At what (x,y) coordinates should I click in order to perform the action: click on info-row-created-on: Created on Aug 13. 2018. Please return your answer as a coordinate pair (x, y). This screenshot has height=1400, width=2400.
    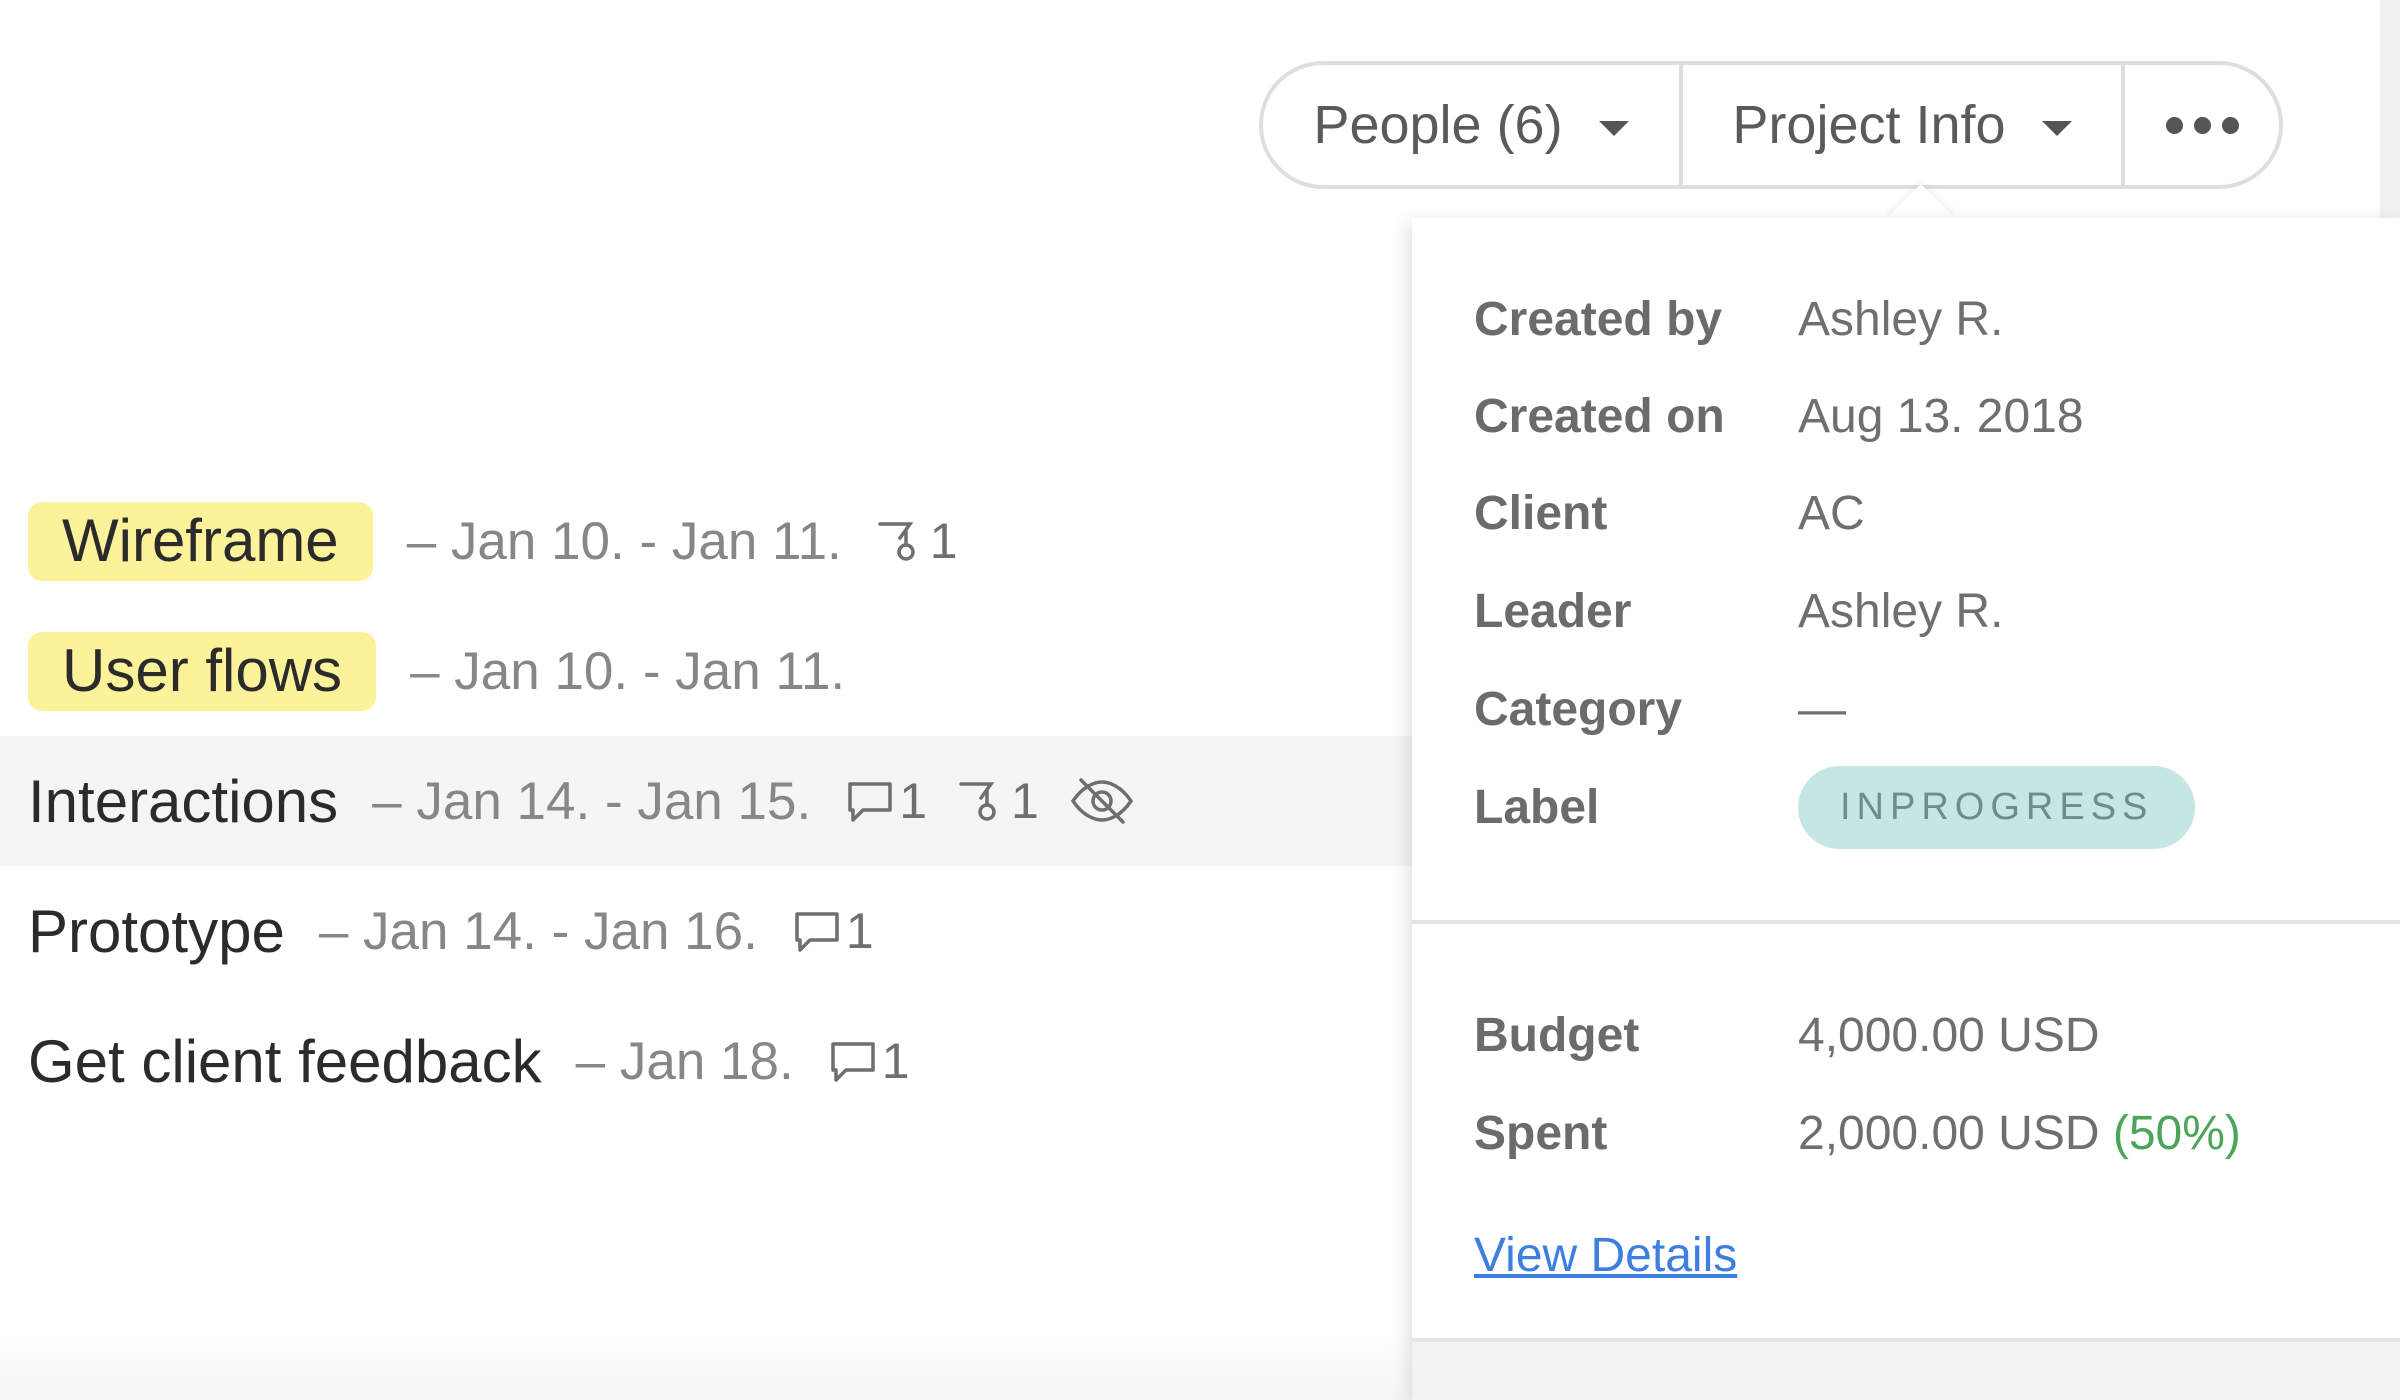
    Looking at the image, I should click on (1779, 416).